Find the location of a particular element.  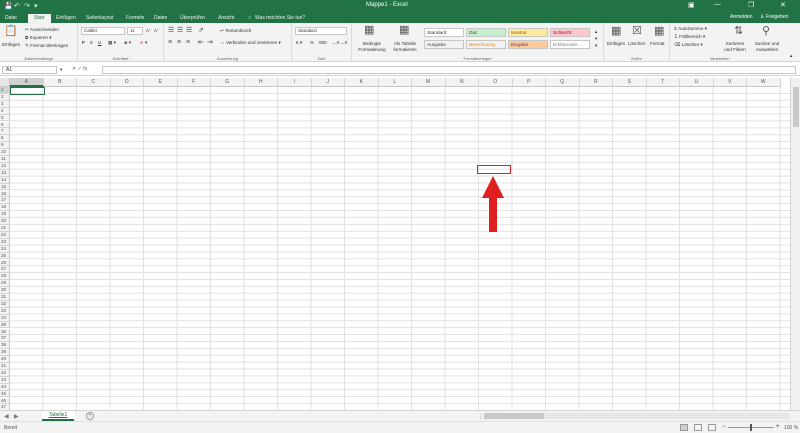

conditional-formatting-button: Bedingte Formatierung is located at coordinates (372, 47).